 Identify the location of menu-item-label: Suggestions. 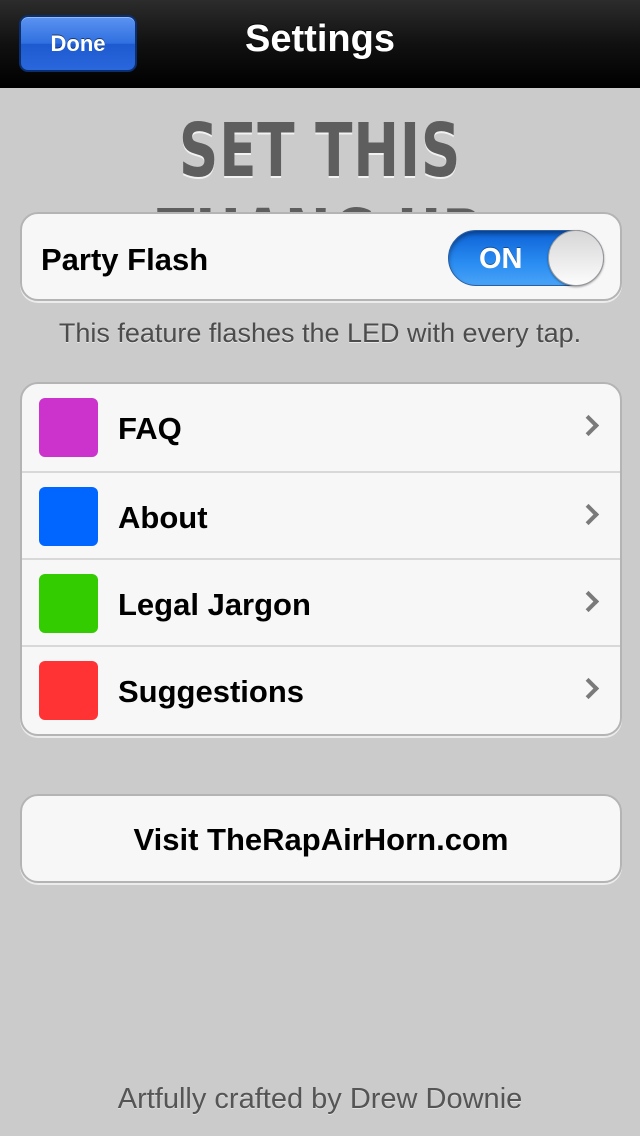
(211, 691).